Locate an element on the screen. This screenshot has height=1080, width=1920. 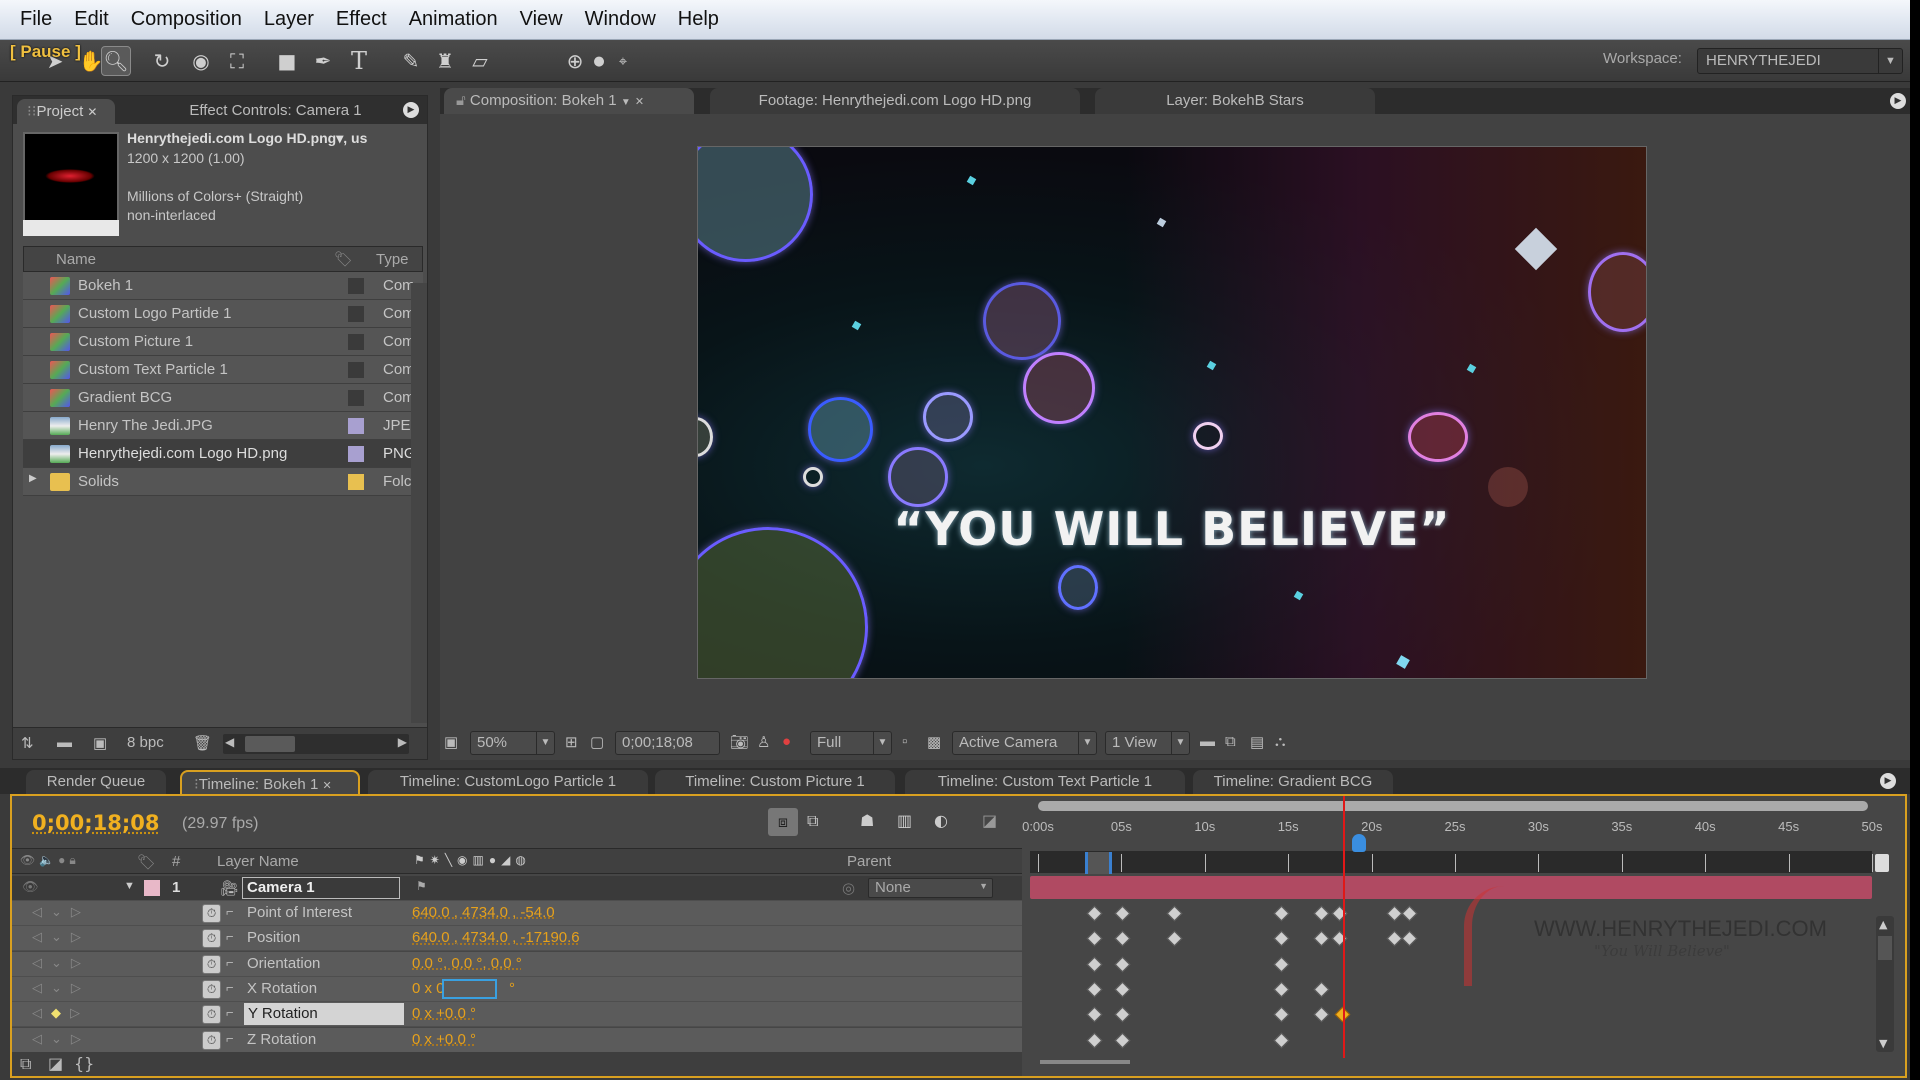
layer-label-color is located at coordinates (152, 888).